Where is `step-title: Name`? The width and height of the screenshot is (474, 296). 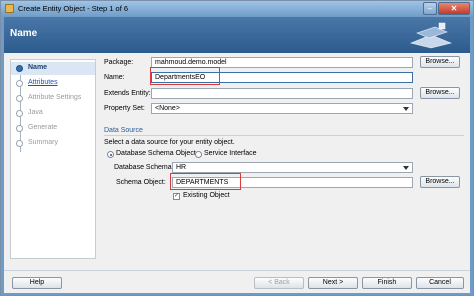
step-title: Name is located at coordinates (24, 33).